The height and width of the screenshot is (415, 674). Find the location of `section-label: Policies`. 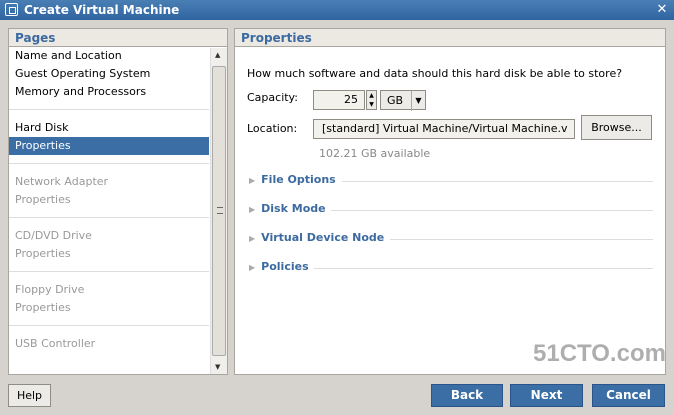

section-label: Policies is located at coordinates (285, 266).